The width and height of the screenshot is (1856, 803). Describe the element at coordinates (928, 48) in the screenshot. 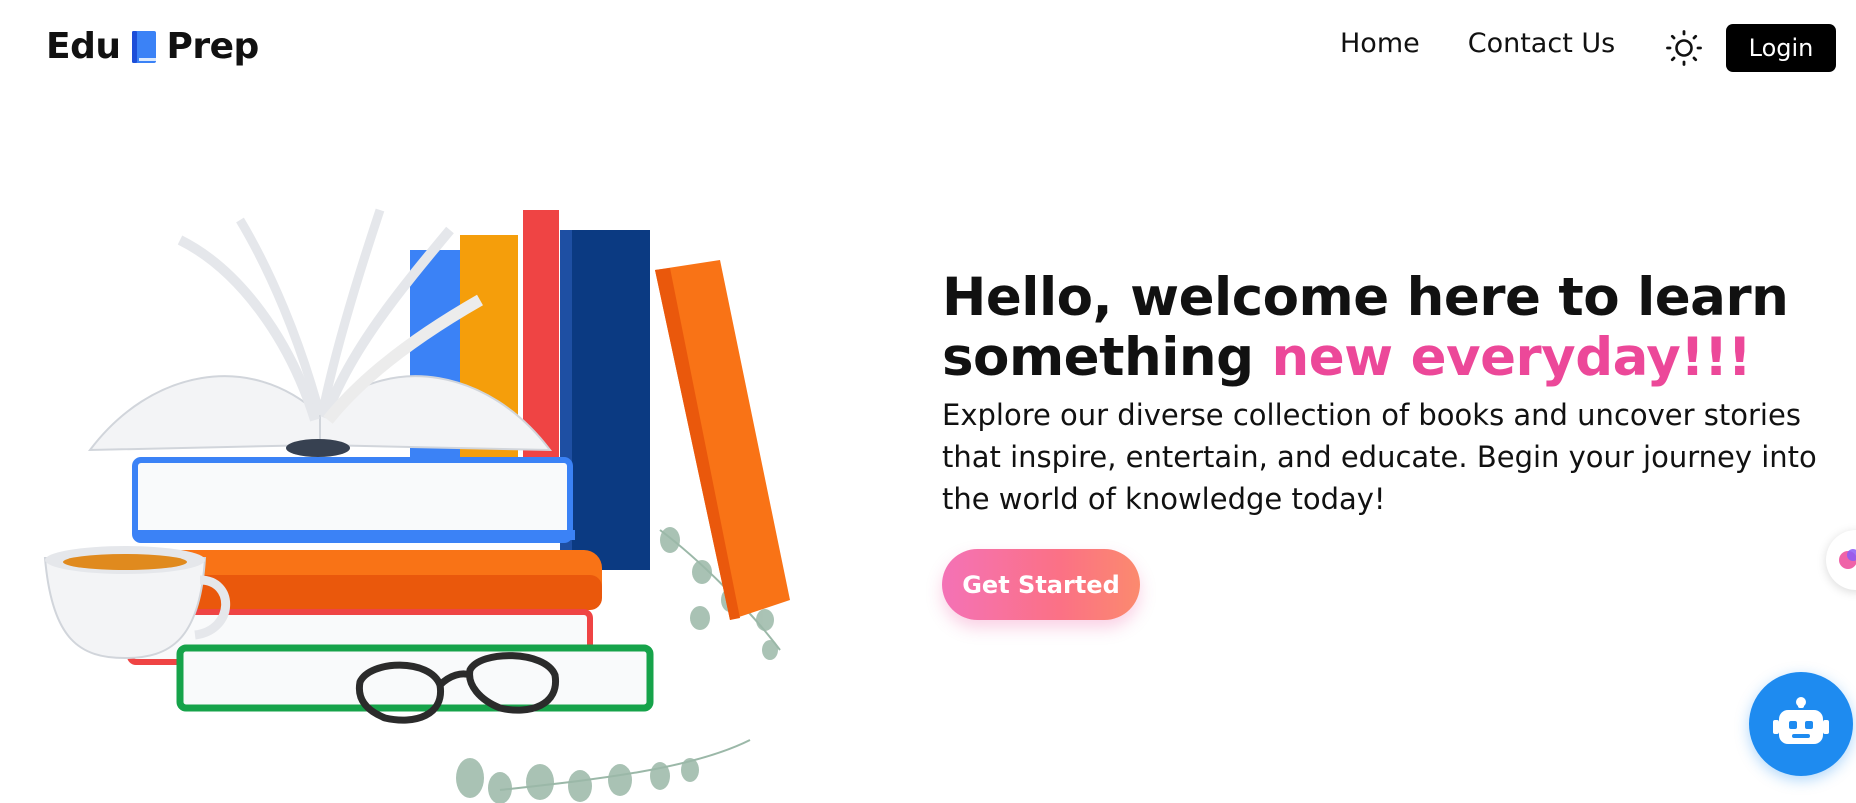

I see `navbar: Edu Prep Home Contact Us Login` at that location.